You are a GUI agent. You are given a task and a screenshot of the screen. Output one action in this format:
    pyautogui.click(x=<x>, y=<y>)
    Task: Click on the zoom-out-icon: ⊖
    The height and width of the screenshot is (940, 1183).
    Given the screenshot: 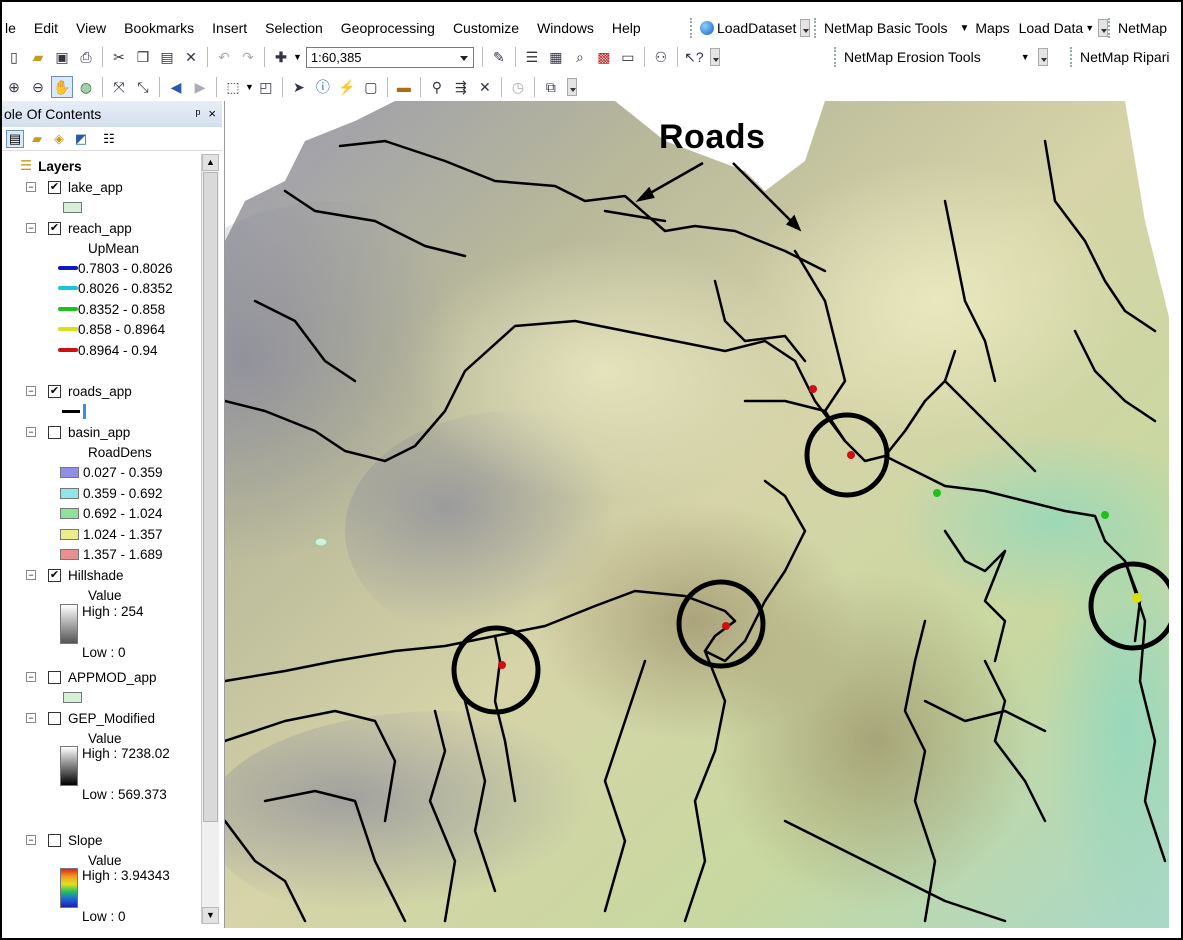 What is the action you would take?
    pyautogui.click(x=38, y=87)
    